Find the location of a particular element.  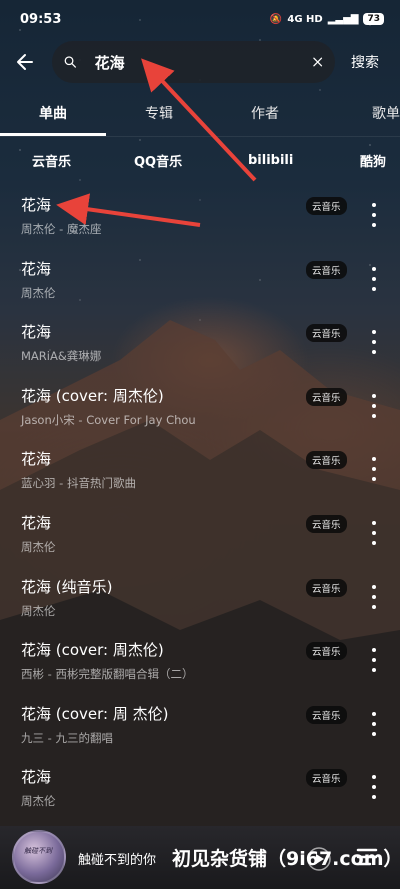

status-time: 09:53 is located at coordinates (41, 19).